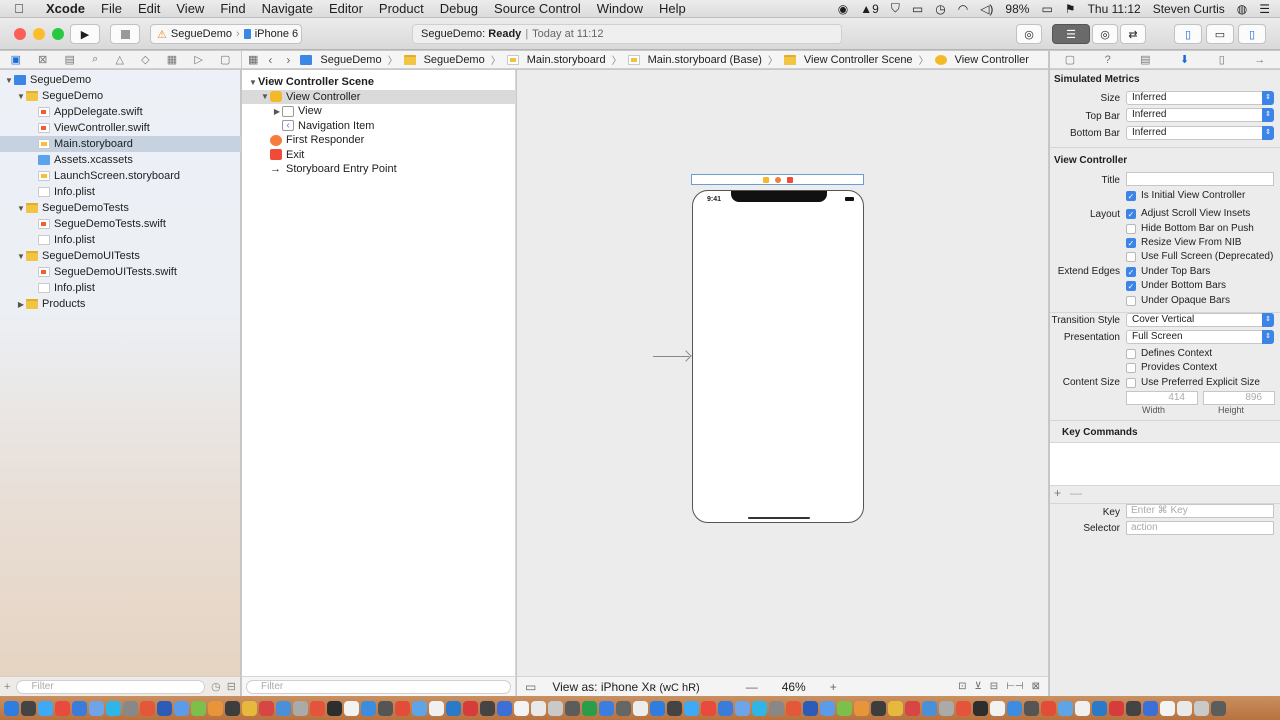 The width and height of the screenshot is (1280, 720). What do you see at coordinates (1200, 115) in the screenshot?
I see `topbar-popup: Inferred ⇕` at bounding box center [1200, 115].